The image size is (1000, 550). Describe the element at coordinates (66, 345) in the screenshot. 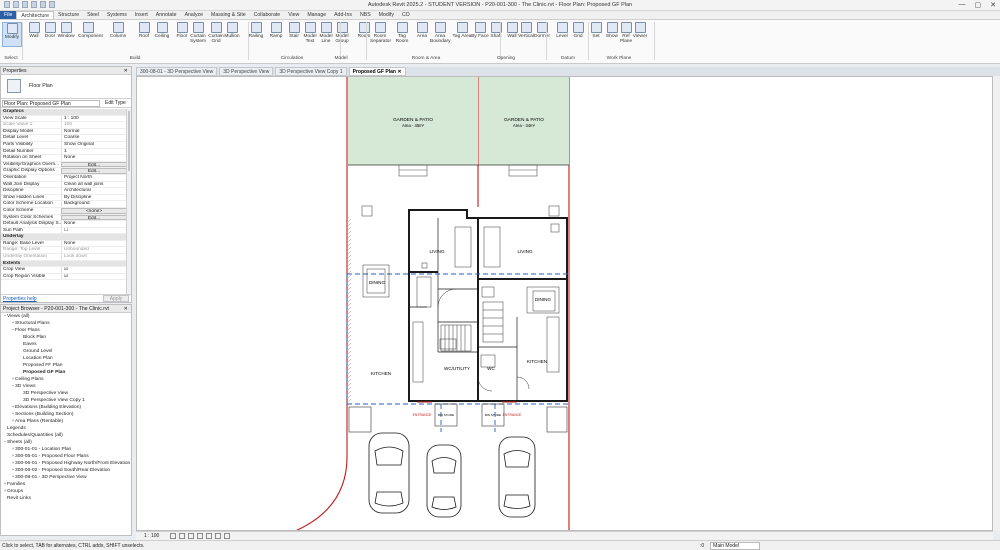

I see `tree-item: Eaves` at that location.